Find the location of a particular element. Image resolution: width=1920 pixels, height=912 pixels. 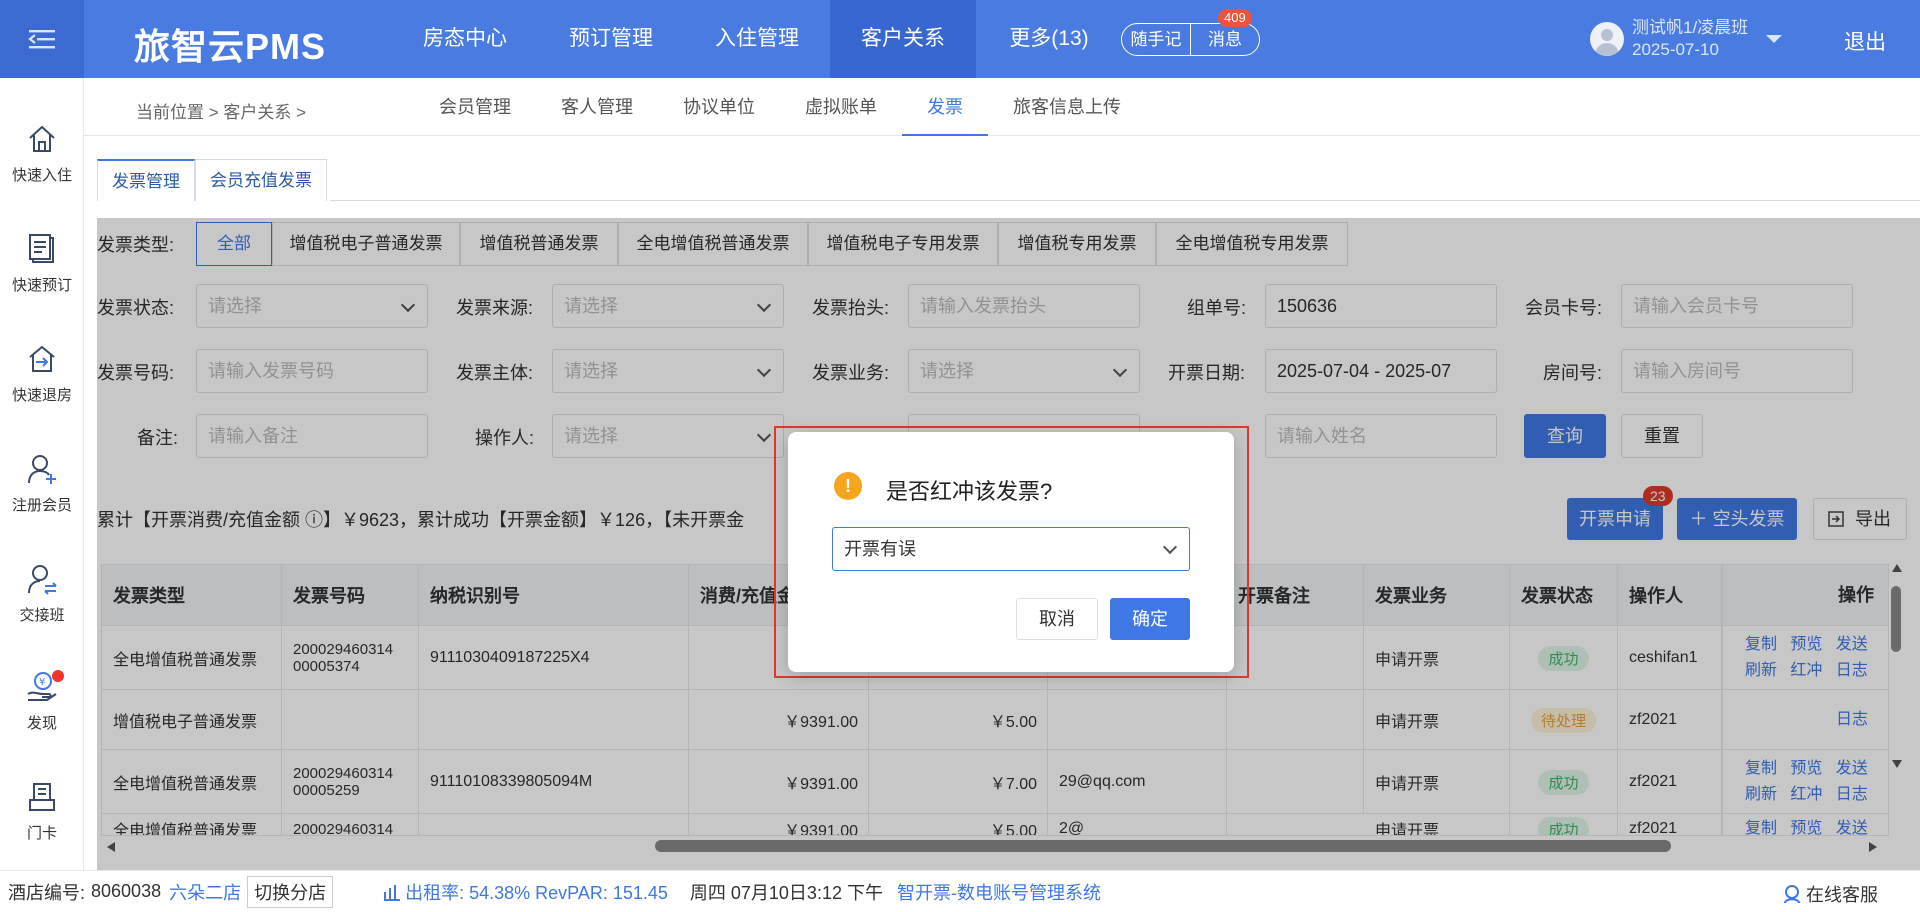

red-offset-reason-select: 开票有误 is located at coordinates (1011, 549).